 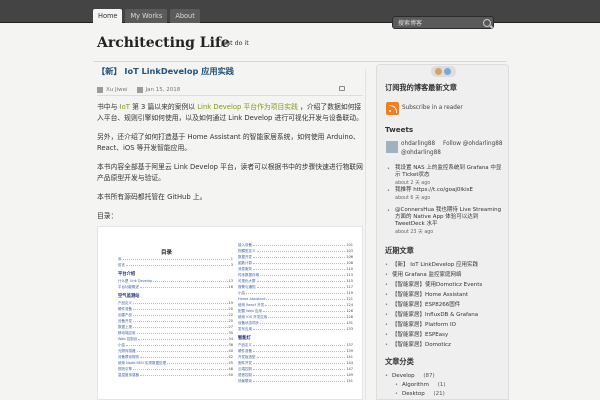 What do you see at coordinates (450, 172) in the screenshot?
I see `tweet-text: 我设置 NAS 上的监控系统到 Grafana 中显示 Ticket状态` at bounding box center [450, 172].